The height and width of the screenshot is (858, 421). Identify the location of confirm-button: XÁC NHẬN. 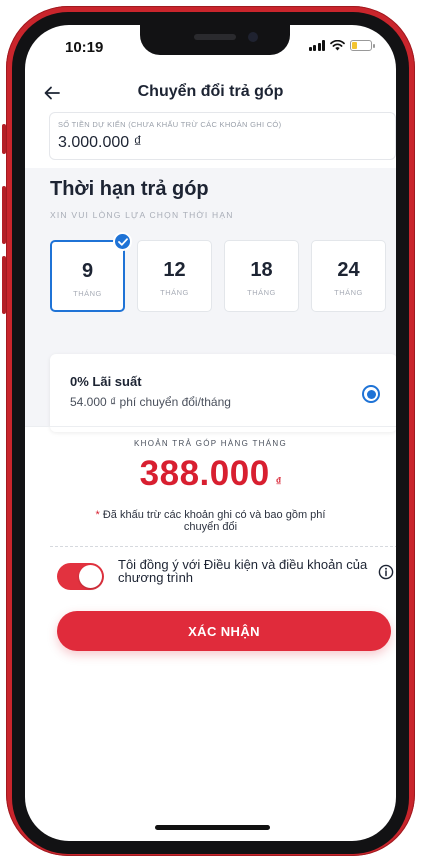
(224, 631).